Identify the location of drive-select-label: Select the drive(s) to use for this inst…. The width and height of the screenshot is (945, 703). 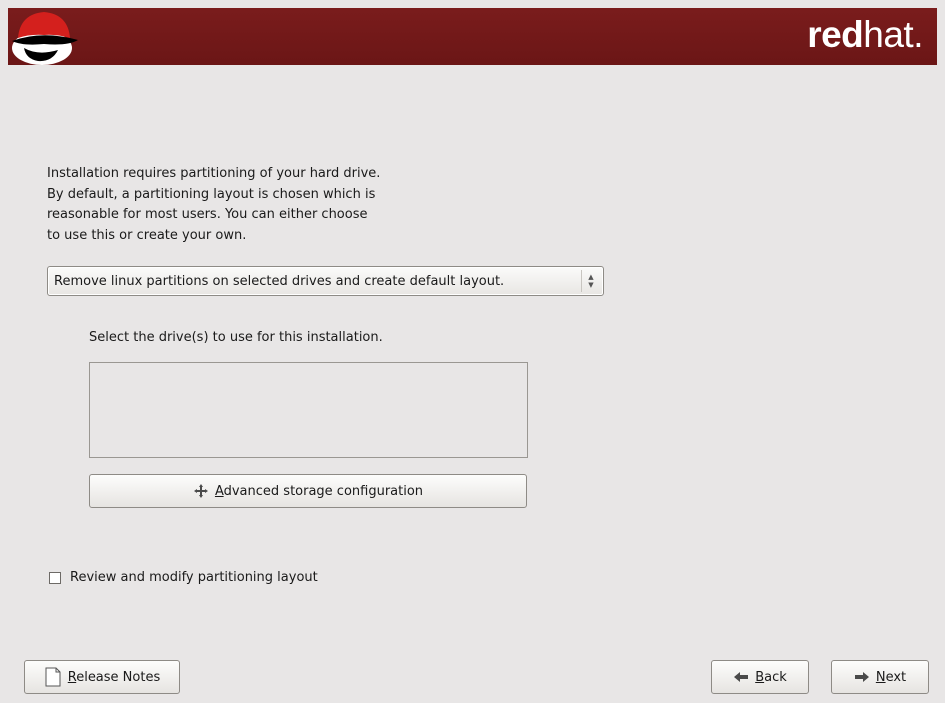
(236, 337).